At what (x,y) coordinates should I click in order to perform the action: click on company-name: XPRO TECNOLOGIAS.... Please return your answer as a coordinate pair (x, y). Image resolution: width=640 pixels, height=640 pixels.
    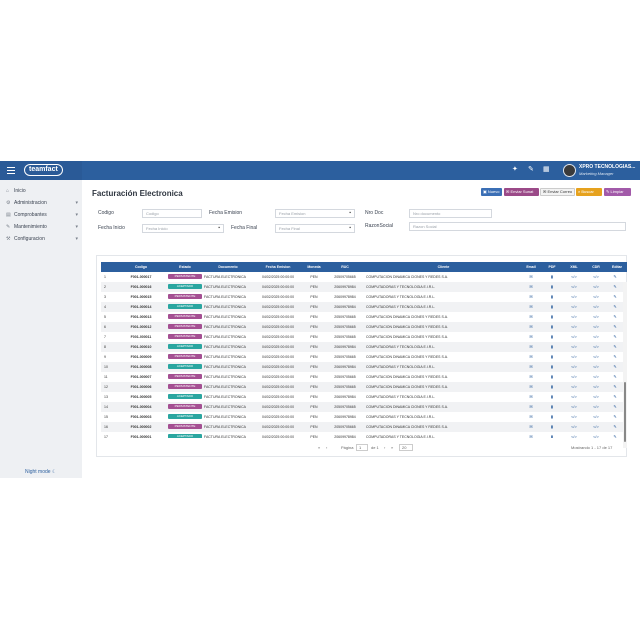
    Looking at the image, I should click on (607, 167).